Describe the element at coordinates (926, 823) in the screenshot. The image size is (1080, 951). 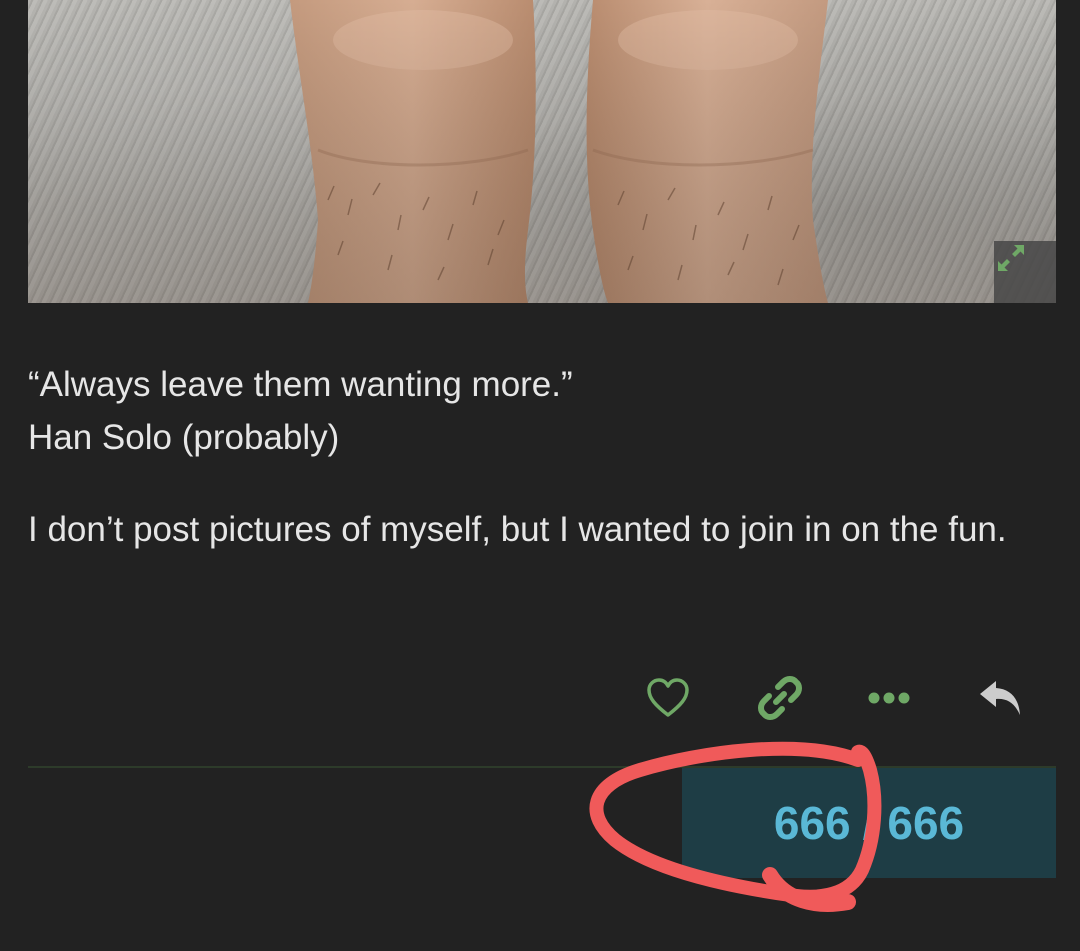
I see `progress-total: 666` at that location.